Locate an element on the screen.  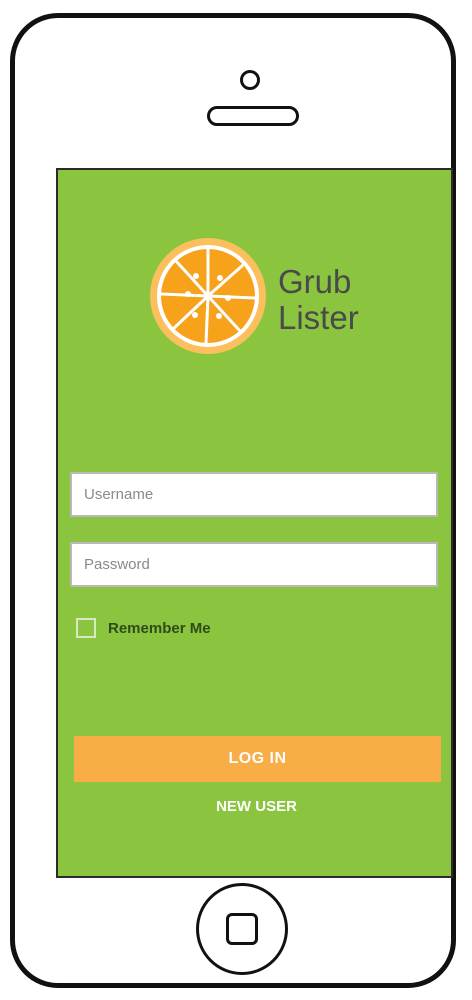
password-input is located at coordinates (254, 564).